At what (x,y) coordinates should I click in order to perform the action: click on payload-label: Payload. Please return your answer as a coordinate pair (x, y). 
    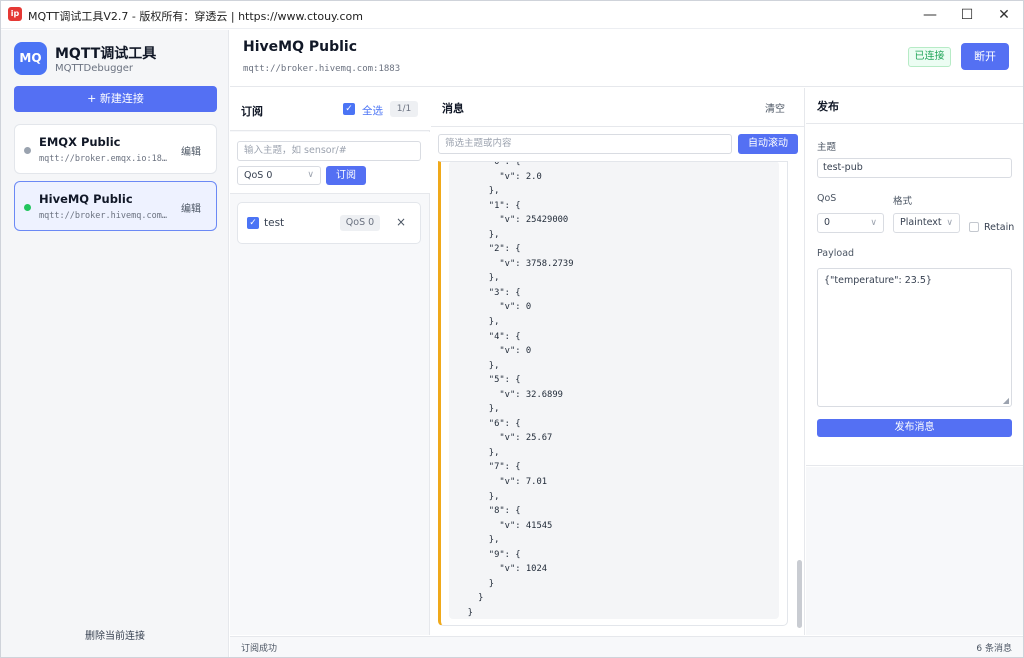
    Looking at the image, I should click on (836, 253).